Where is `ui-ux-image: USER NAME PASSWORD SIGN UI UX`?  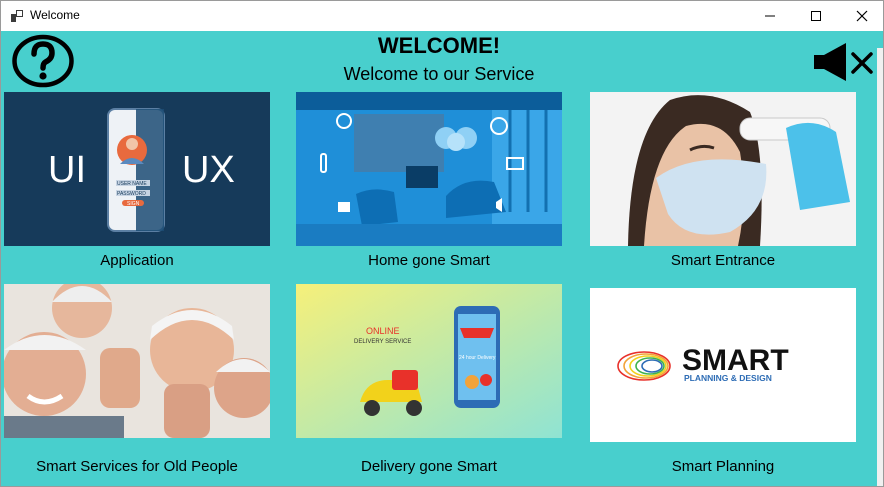 ui-ux-image: USER NAME PASSWORD SIGN UI UX is located at coordinates (137, 169).